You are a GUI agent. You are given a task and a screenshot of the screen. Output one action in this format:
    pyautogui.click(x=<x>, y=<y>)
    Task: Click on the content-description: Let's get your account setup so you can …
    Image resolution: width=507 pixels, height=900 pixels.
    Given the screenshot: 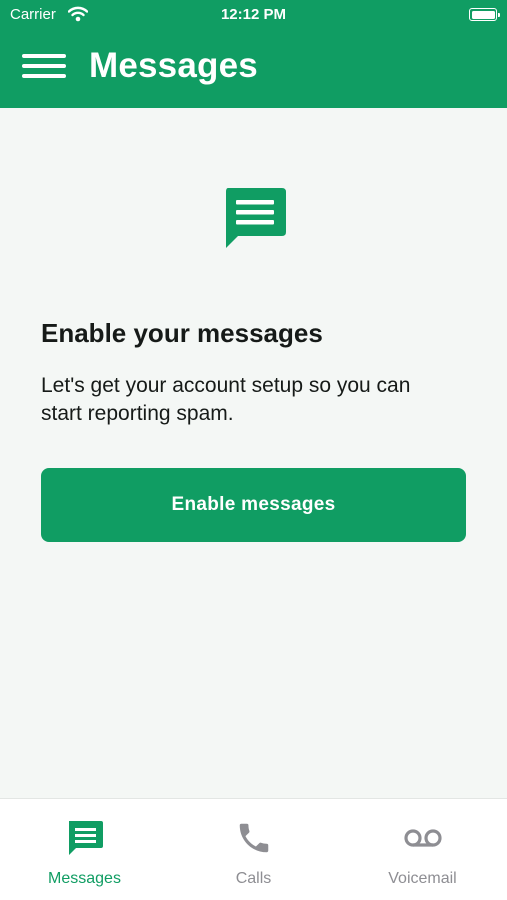 What is the action you would take?
    pyautogui.click(x=226, y=399)
    